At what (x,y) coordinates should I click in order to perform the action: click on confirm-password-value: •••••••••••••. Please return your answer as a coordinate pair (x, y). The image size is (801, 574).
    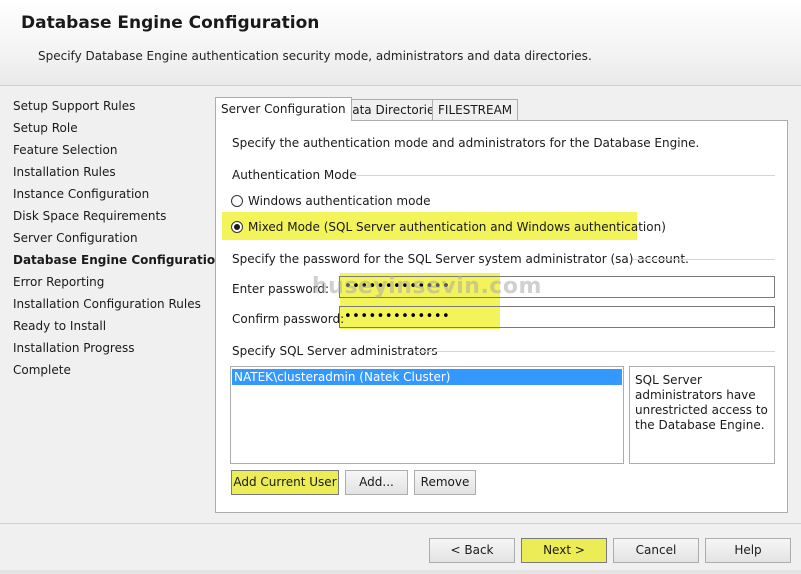
    Looking at the image, I should click on (397, 316).